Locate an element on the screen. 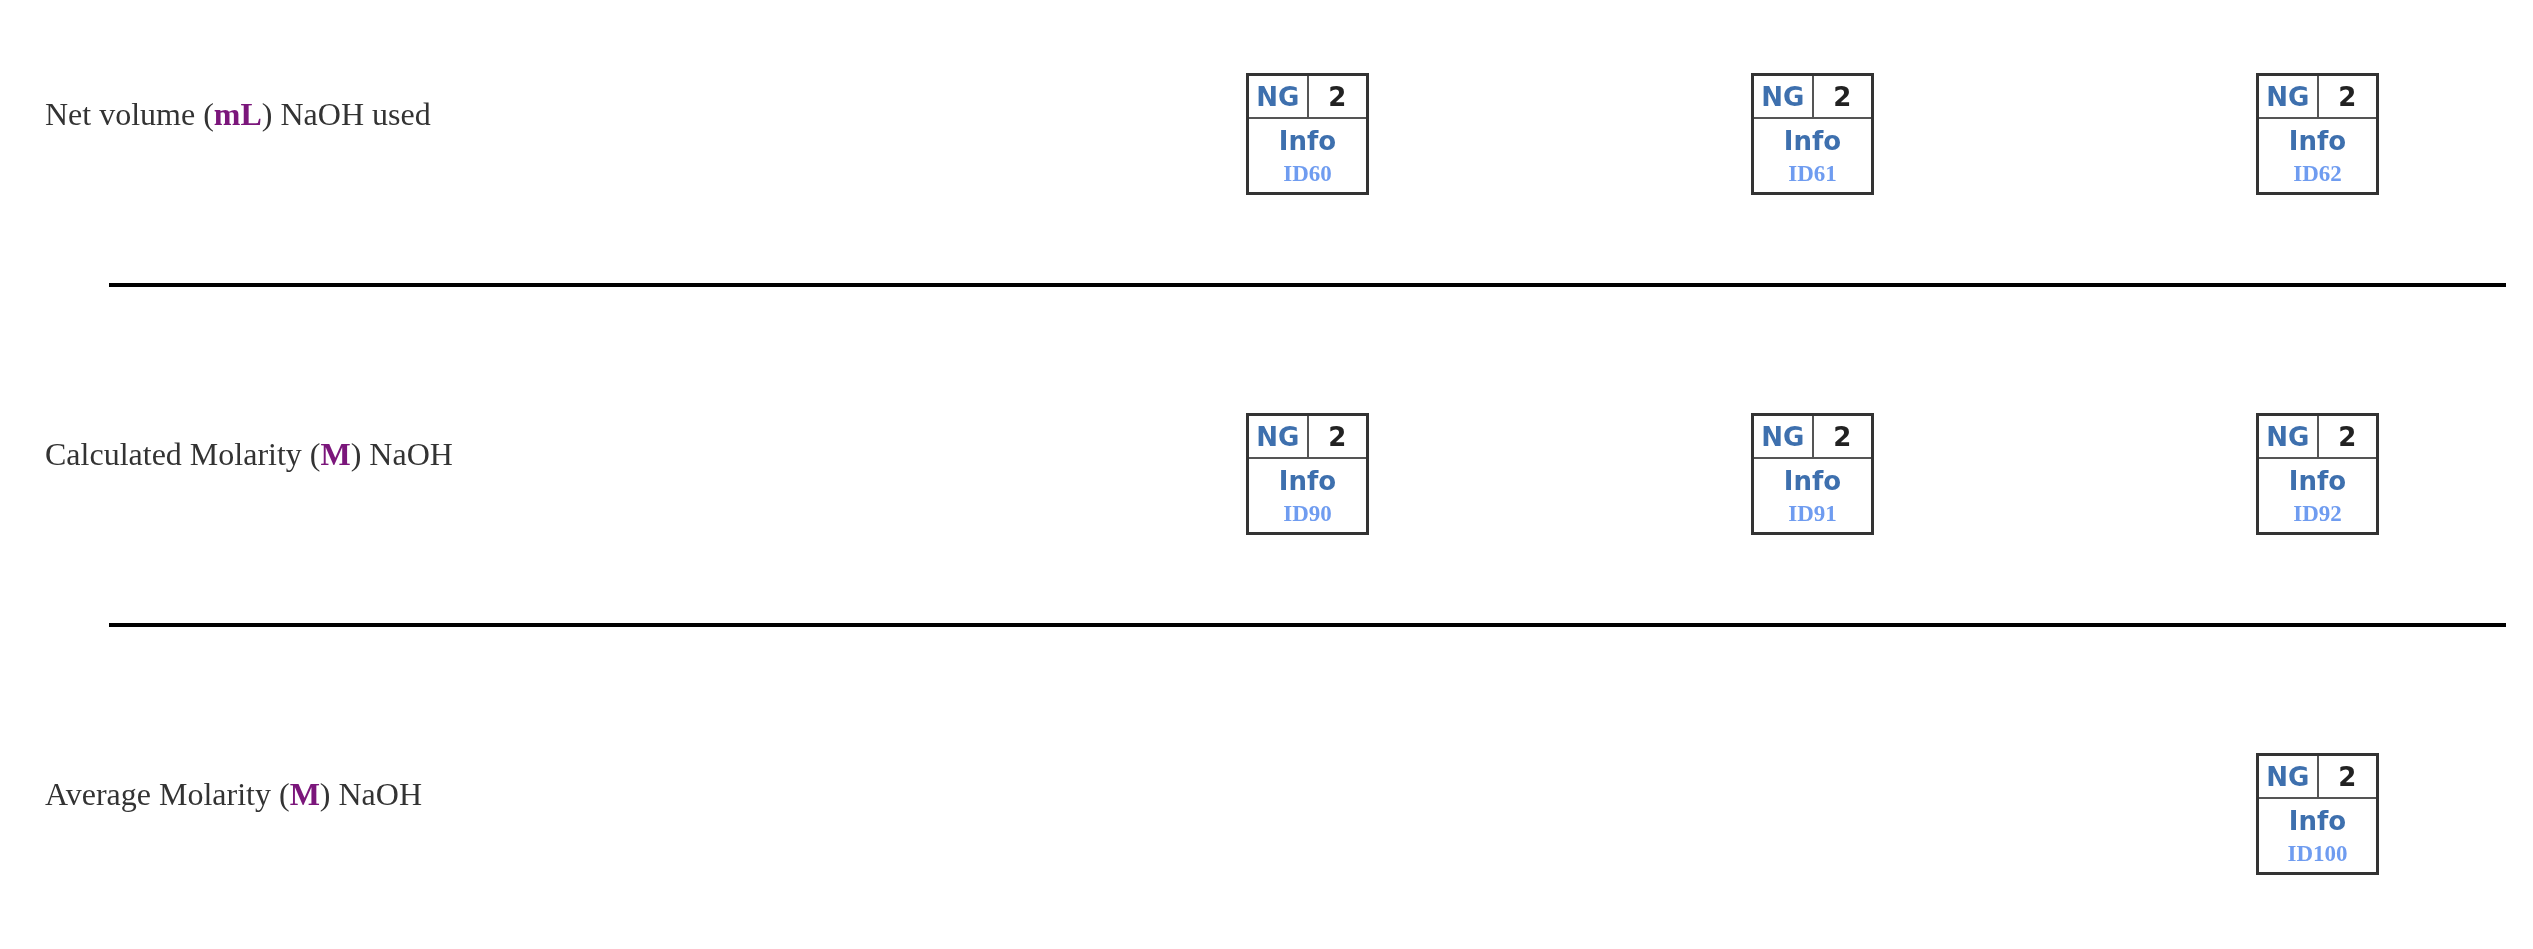  id-label: ID60 is located at coordinates (1307, 174).